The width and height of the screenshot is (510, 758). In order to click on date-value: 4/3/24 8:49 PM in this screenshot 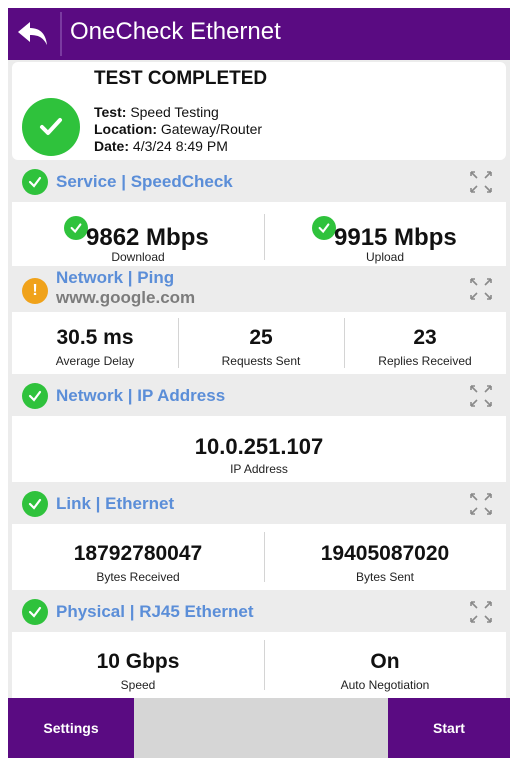, I will do `click(180, 146)`.